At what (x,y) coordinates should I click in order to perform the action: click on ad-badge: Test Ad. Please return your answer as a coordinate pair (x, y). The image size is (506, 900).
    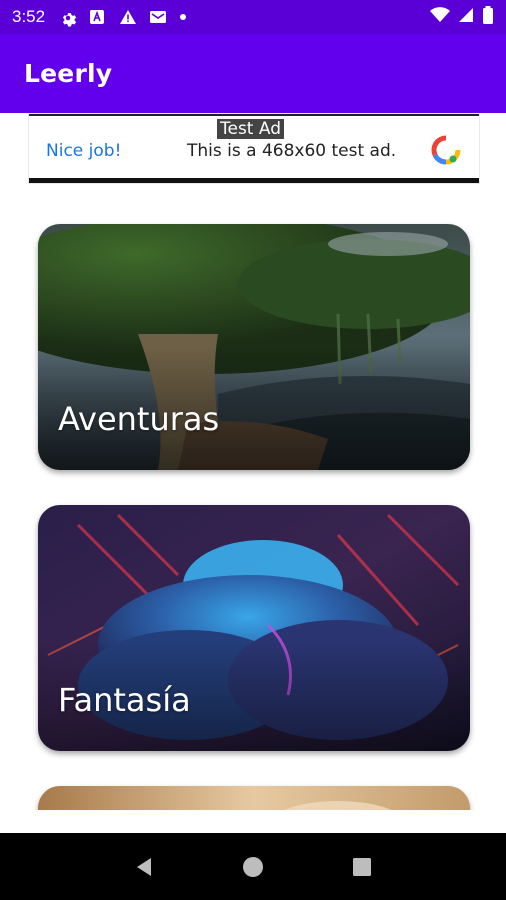
    Looking at the image, I should click on (251, 129).